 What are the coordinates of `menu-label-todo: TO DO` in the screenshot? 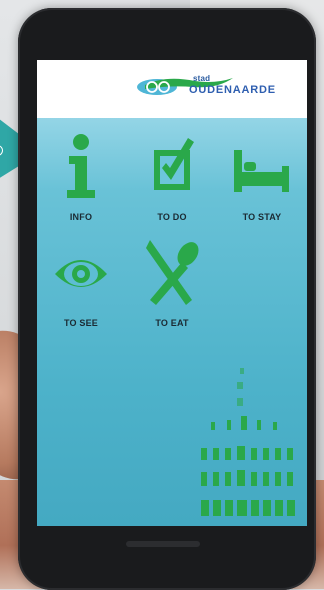 It's located at (172, 217).